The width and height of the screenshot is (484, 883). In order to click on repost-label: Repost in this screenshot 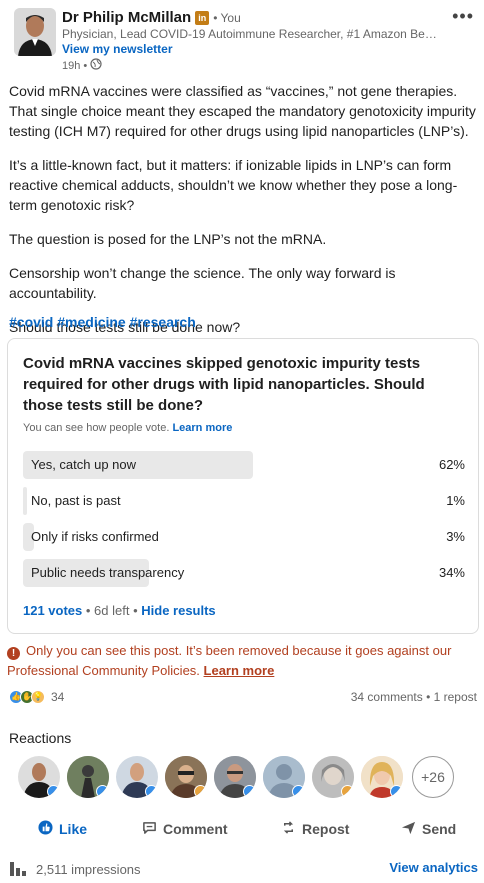, I will do `click(326, 829)`.